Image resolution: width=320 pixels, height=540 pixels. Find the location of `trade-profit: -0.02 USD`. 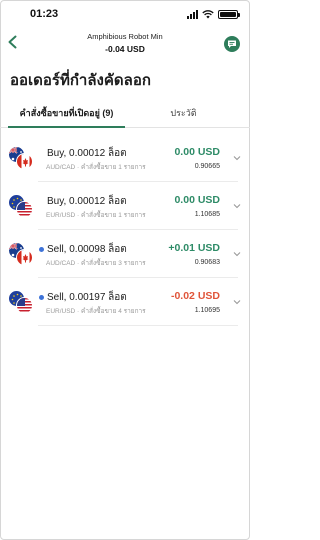

trade-profit: -0.02 USD is located at coordinates (195, 296).